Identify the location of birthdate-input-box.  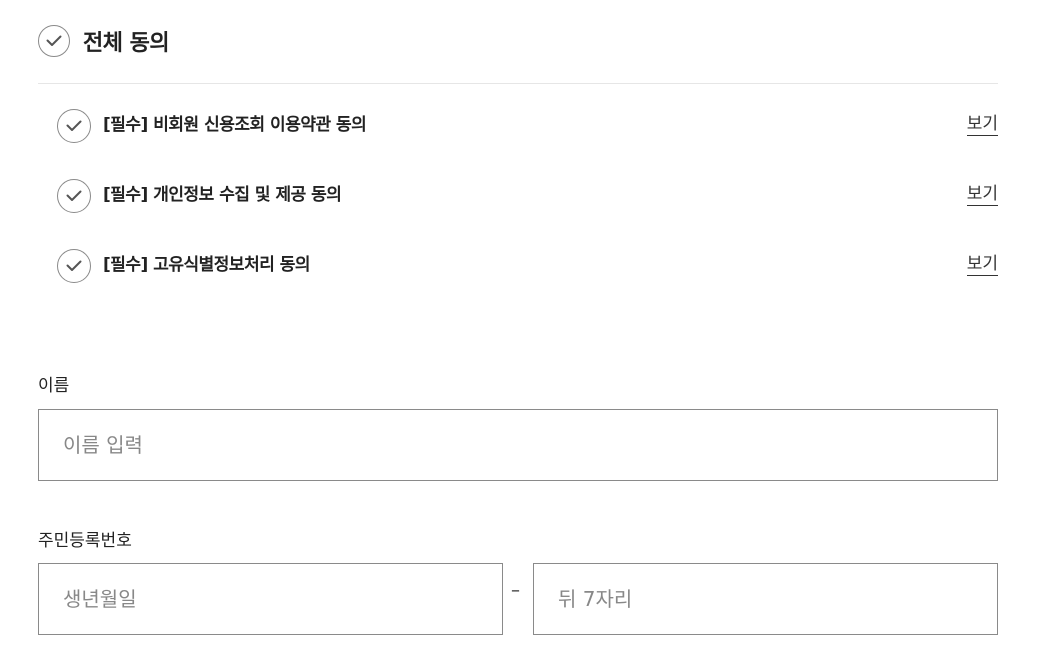
(270, 599).